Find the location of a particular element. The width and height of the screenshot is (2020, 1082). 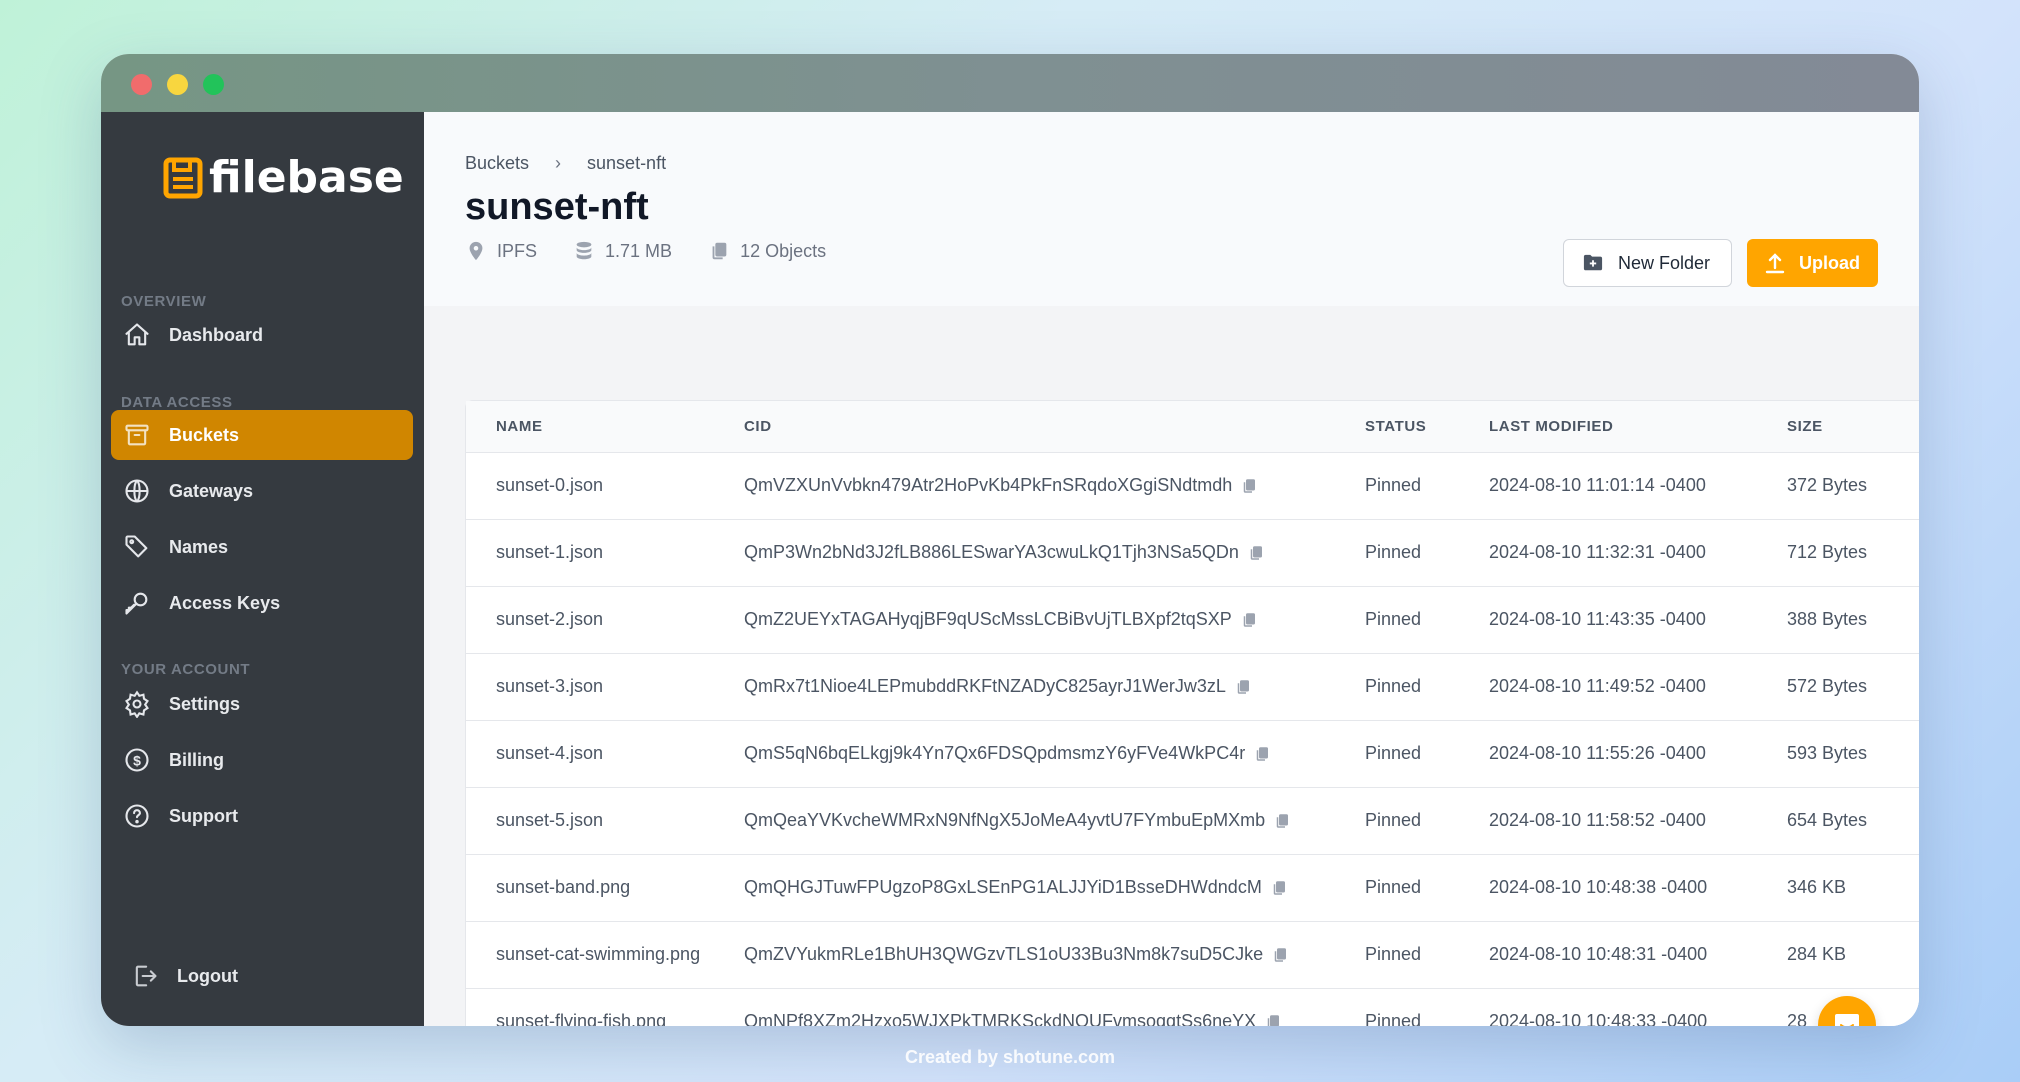

bucket-meta: IPFS 1.71 MB 12 Objects is located at coordinates (645, 251).